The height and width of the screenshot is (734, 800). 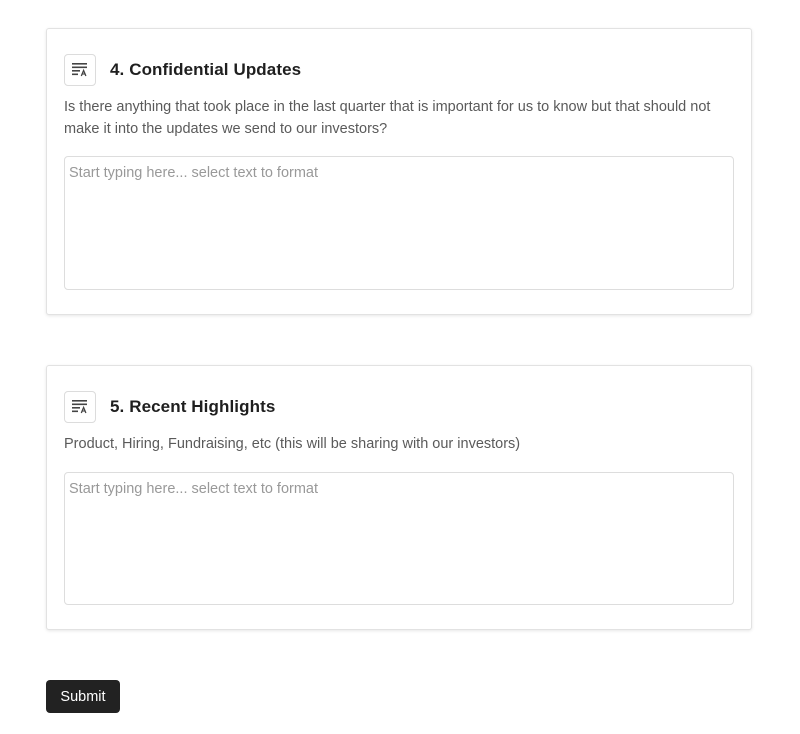 I want to click on question-title: 5. Recent Highlights, so click(x=193, y=406).